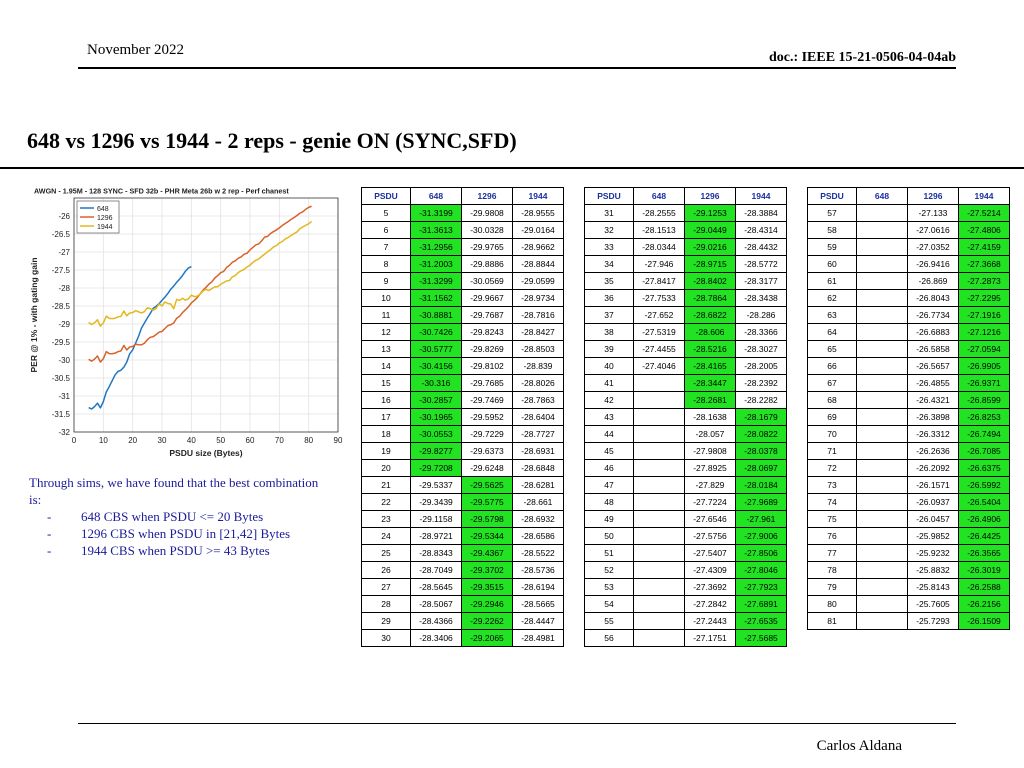 This screenshot has width=1024, height=768. What do you see at coordinates (710, 570) in the screenshot?
I see `per-cell: -27.4309` at bounding box center [710, 570].